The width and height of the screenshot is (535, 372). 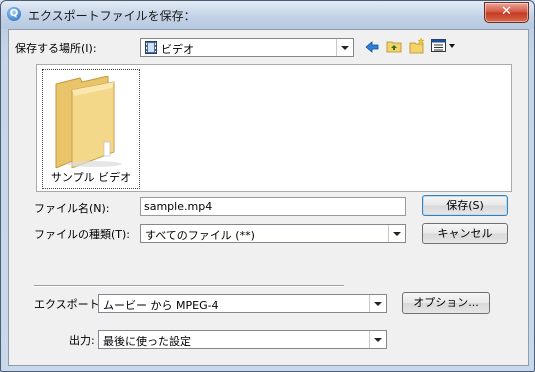 I want to click on filename-value: sample.mp4, so click(x=178, y=206).